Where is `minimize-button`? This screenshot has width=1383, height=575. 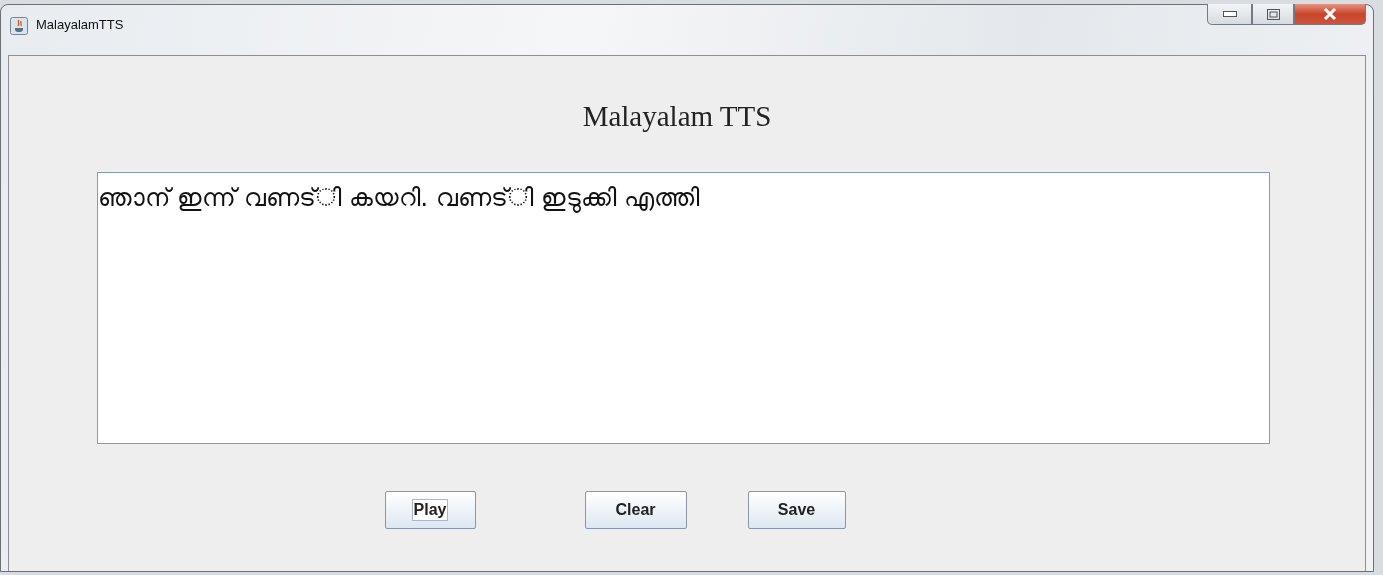 minimize-button is located at coordinates (1229, 14).